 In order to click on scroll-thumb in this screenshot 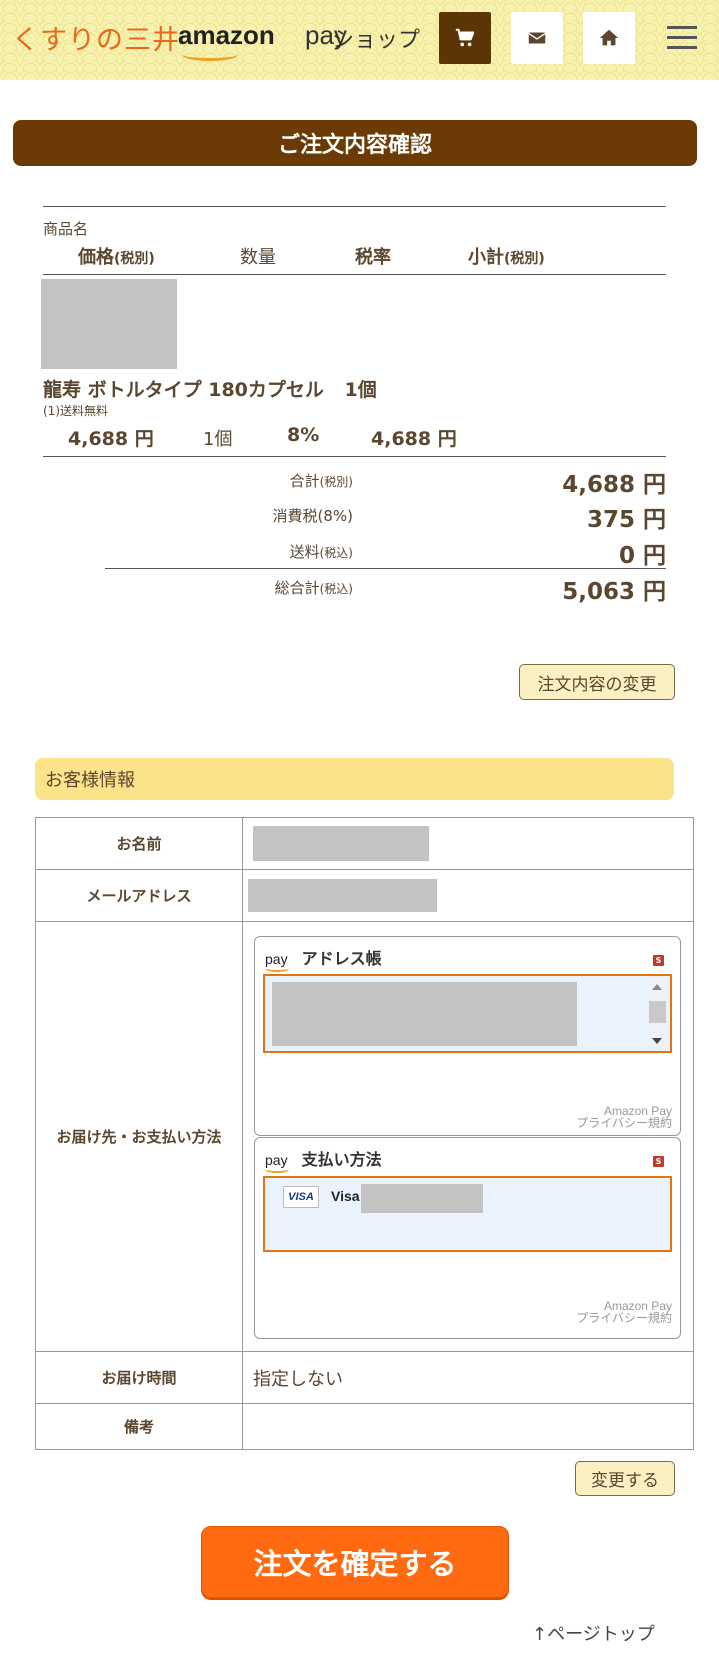, I will do `click(657, 1012)`.